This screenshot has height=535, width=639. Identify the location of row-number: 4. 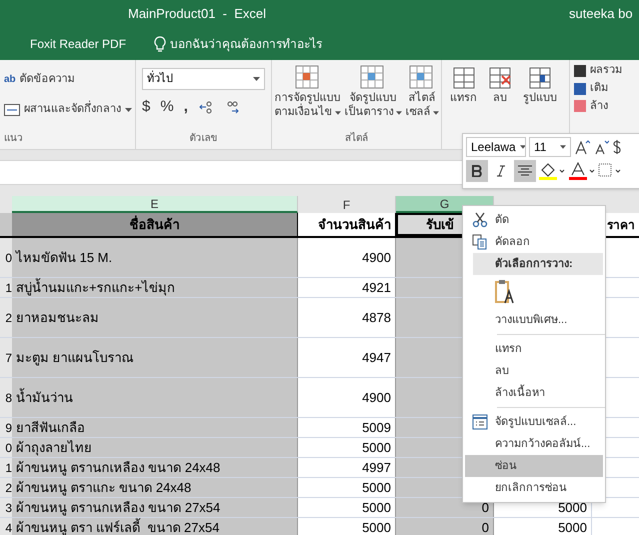
(6, 526).